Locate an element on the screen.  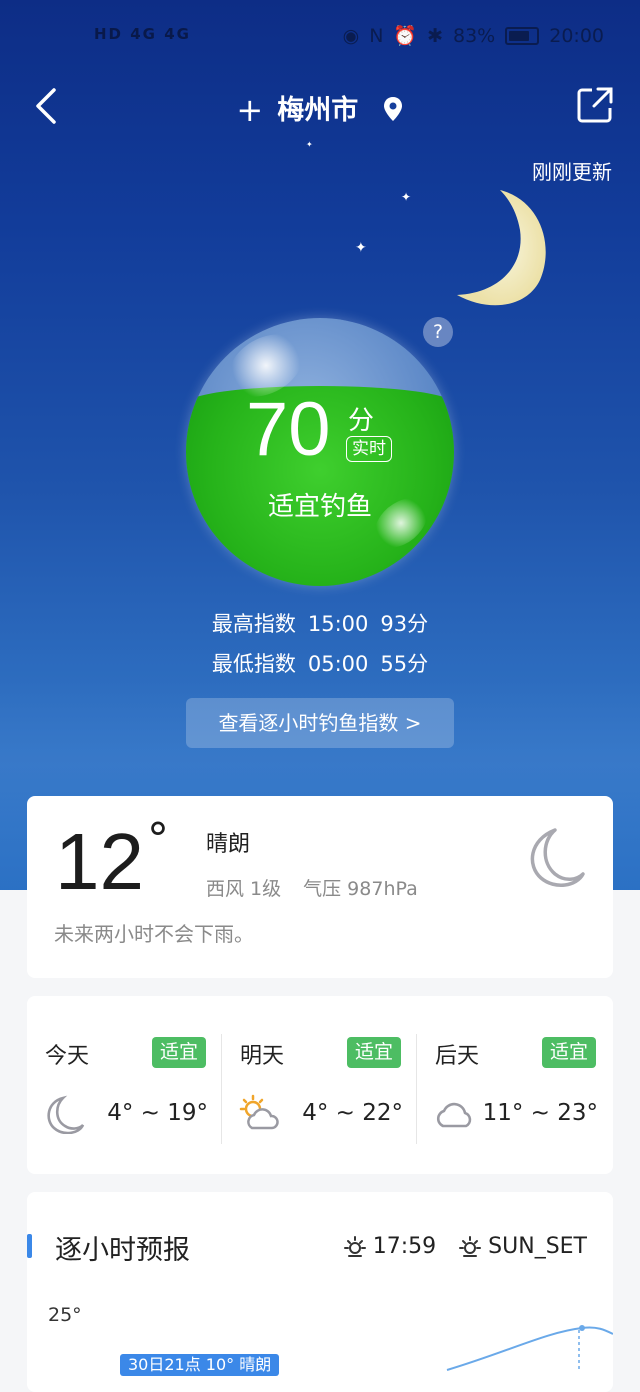
partly-cloudy-icon is located at coordinates (259, 1112).